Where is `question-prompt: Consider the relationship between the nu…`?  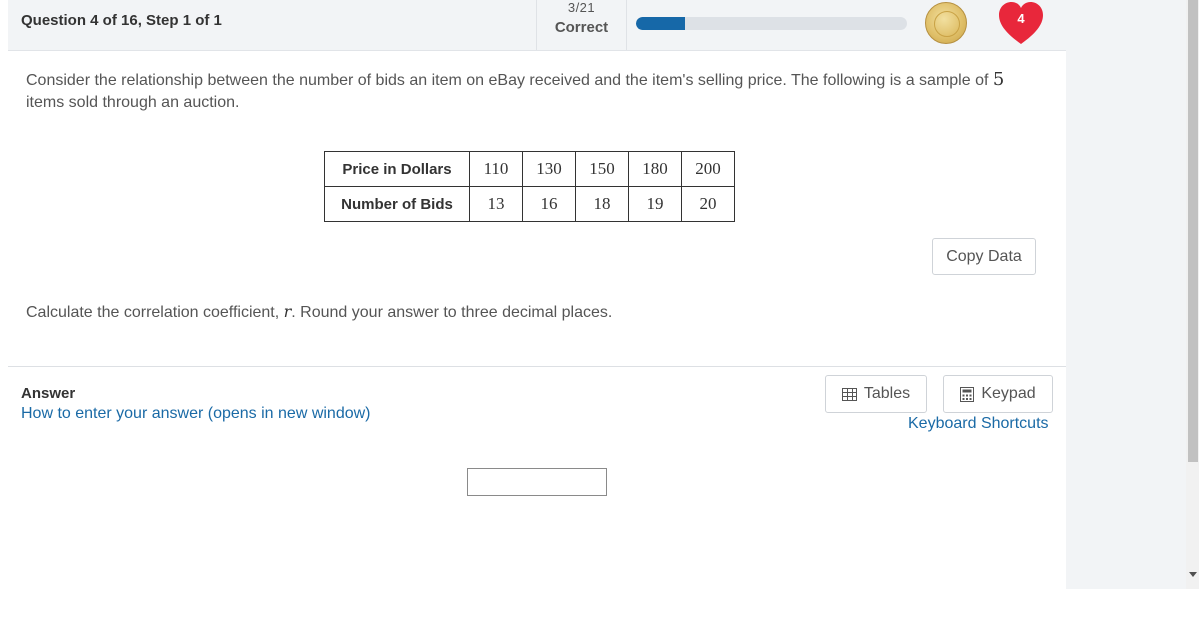 question-prompt: Consider the relationship between the nu… is located at coordinates (536, 91).